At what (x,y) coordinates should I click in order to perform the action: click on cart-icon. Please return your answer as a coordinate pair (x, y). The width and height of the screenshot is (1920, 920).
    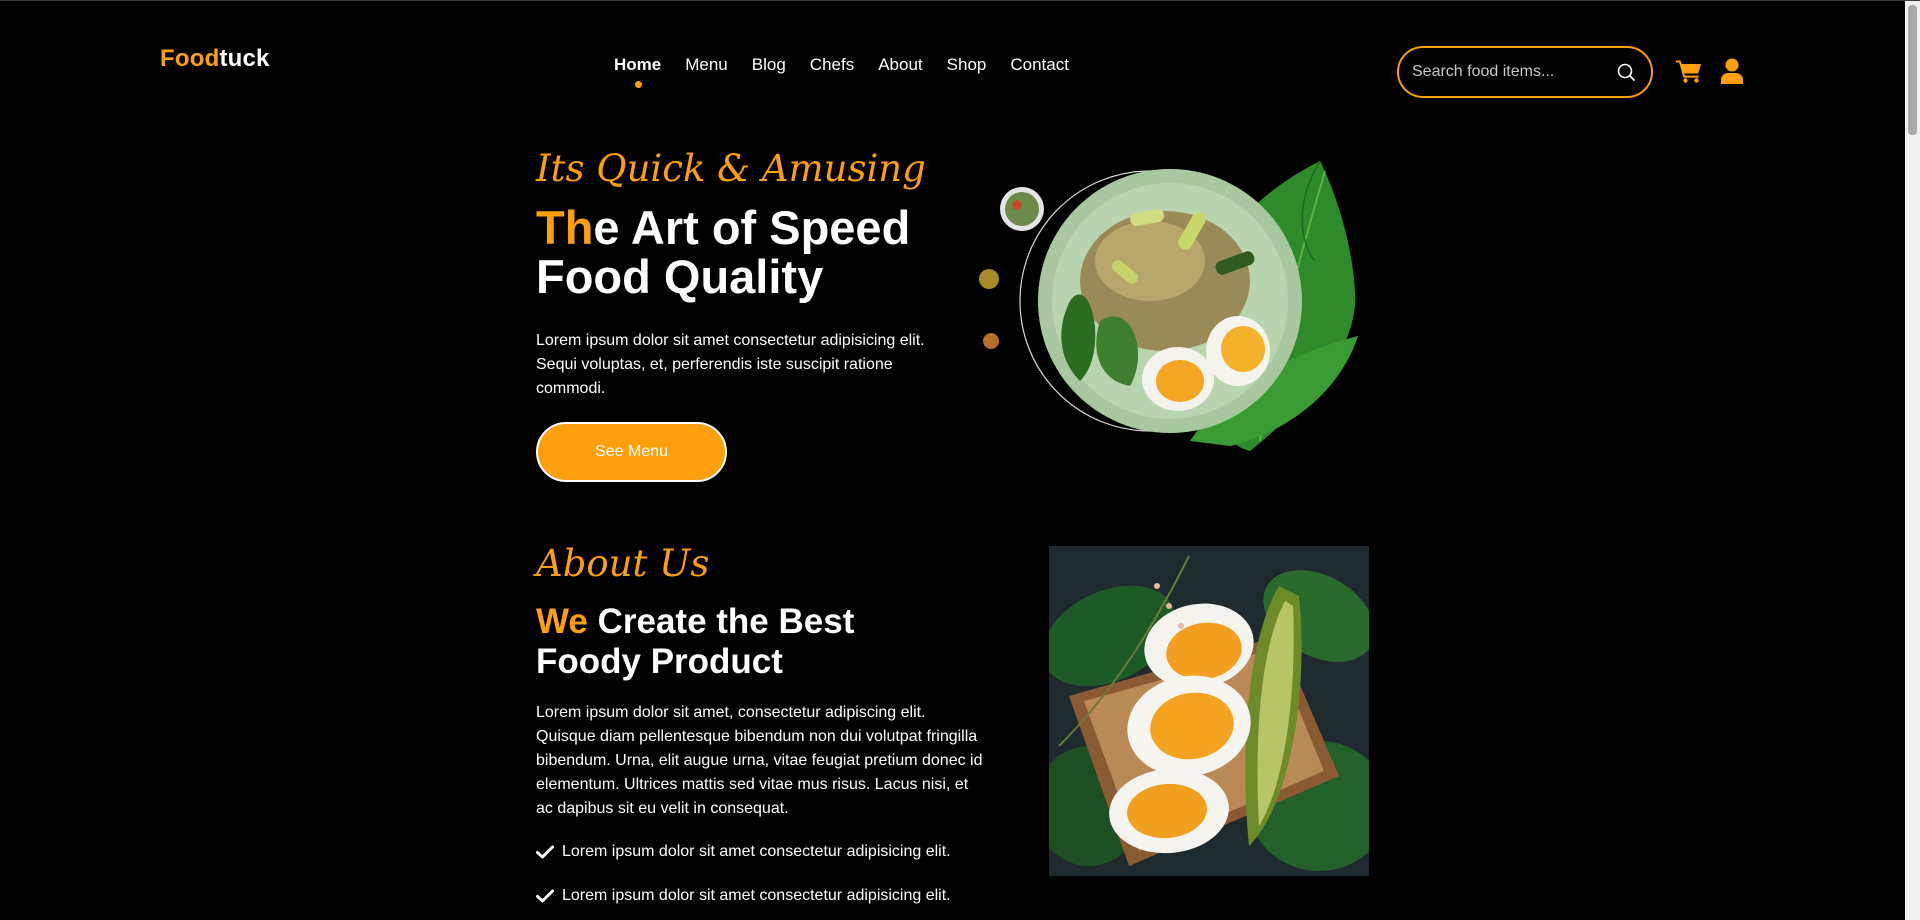
    Looking at the image, I should click on (1689, 71).